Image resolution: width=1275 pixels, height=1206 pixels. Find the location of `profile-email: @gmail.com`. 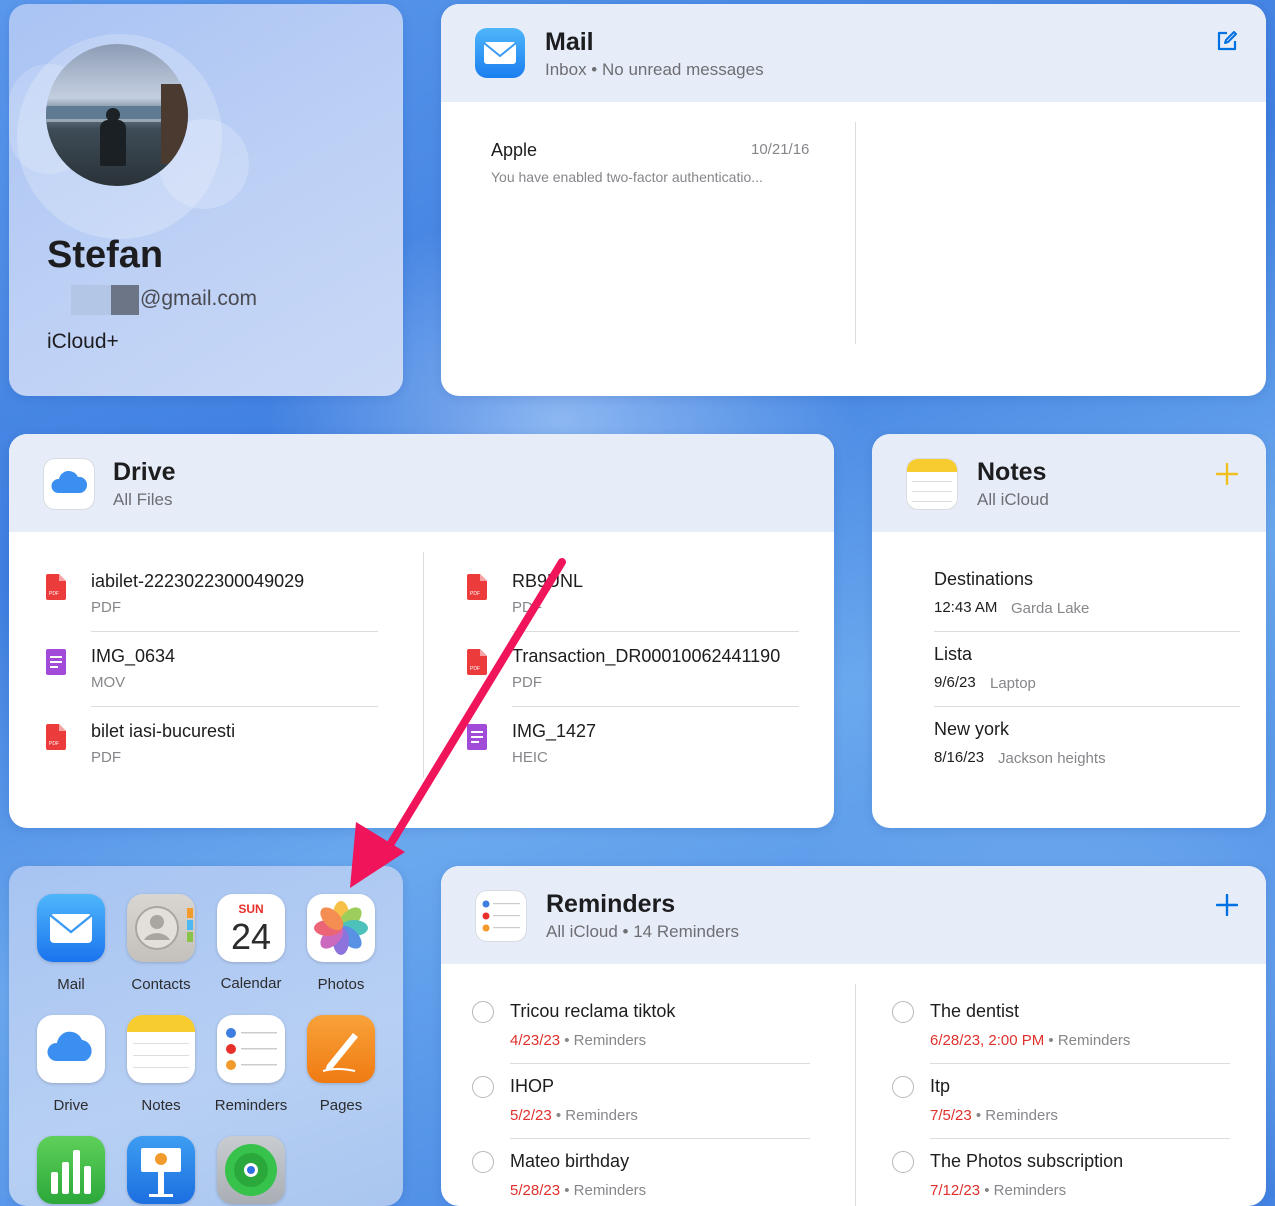

profile-email: @gmail.com is located at coordinates (199, 298).